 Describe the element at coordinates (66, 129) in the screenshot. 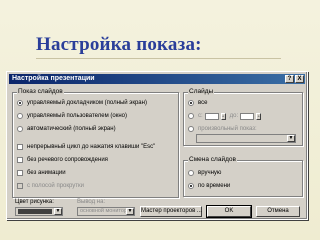

I see `option-kiosk: автоматический (полный экран)` at that location.